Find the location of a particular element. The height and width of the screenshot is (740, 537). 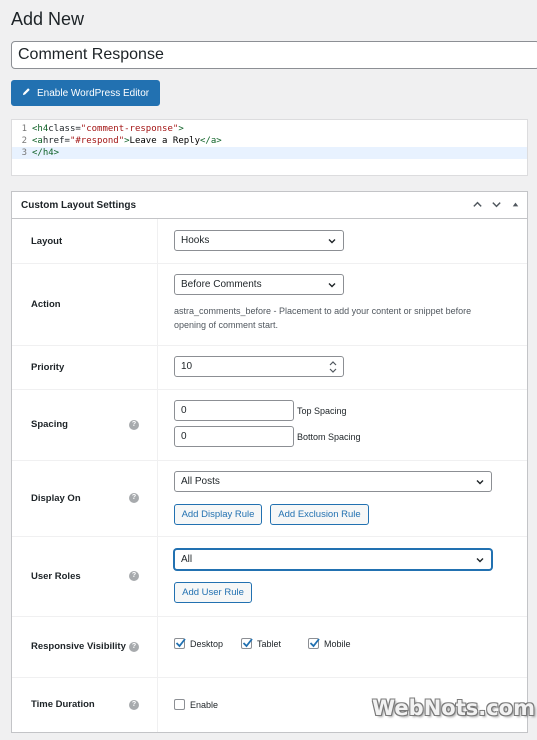

add-display-rule-button: Add Display Rule is located at coordinates (218, 514).